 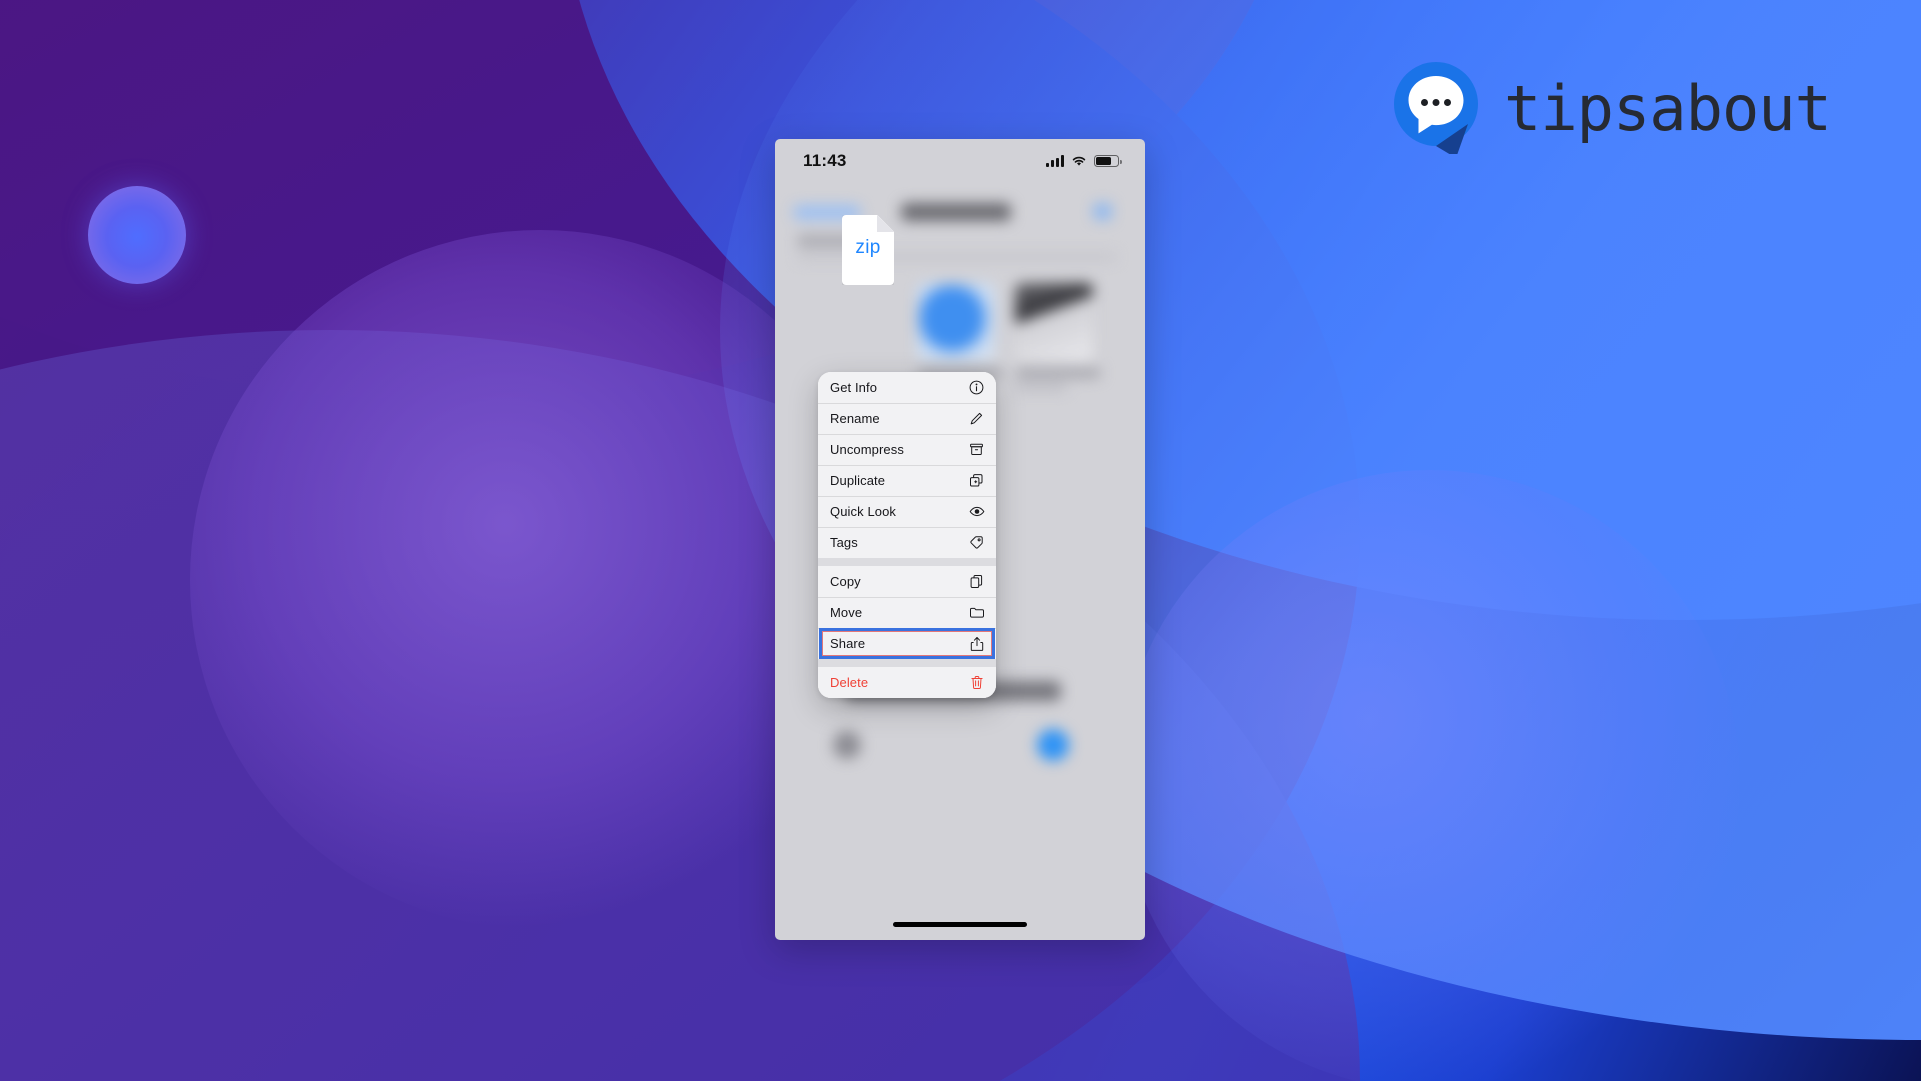 What do you see at coordinates (976, 682) in the screenshot?
I see `trash-icon` at bounding box center [976, 682].